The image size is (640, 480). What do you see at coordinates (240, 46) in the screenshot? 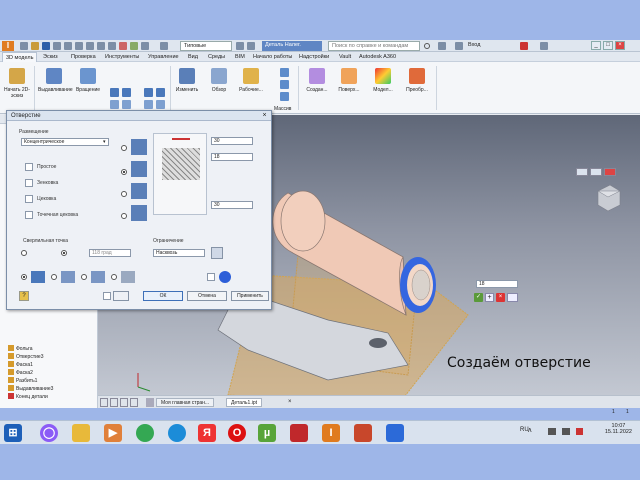
I see `fx-icon` at bounding box center [240, 46].